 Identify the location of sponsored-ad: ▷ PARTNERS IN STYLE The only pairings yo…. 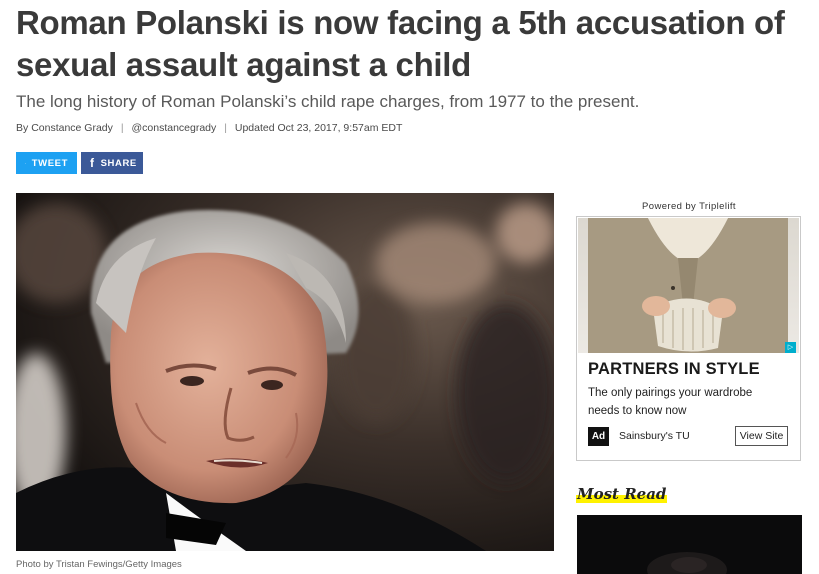
(688, 338).